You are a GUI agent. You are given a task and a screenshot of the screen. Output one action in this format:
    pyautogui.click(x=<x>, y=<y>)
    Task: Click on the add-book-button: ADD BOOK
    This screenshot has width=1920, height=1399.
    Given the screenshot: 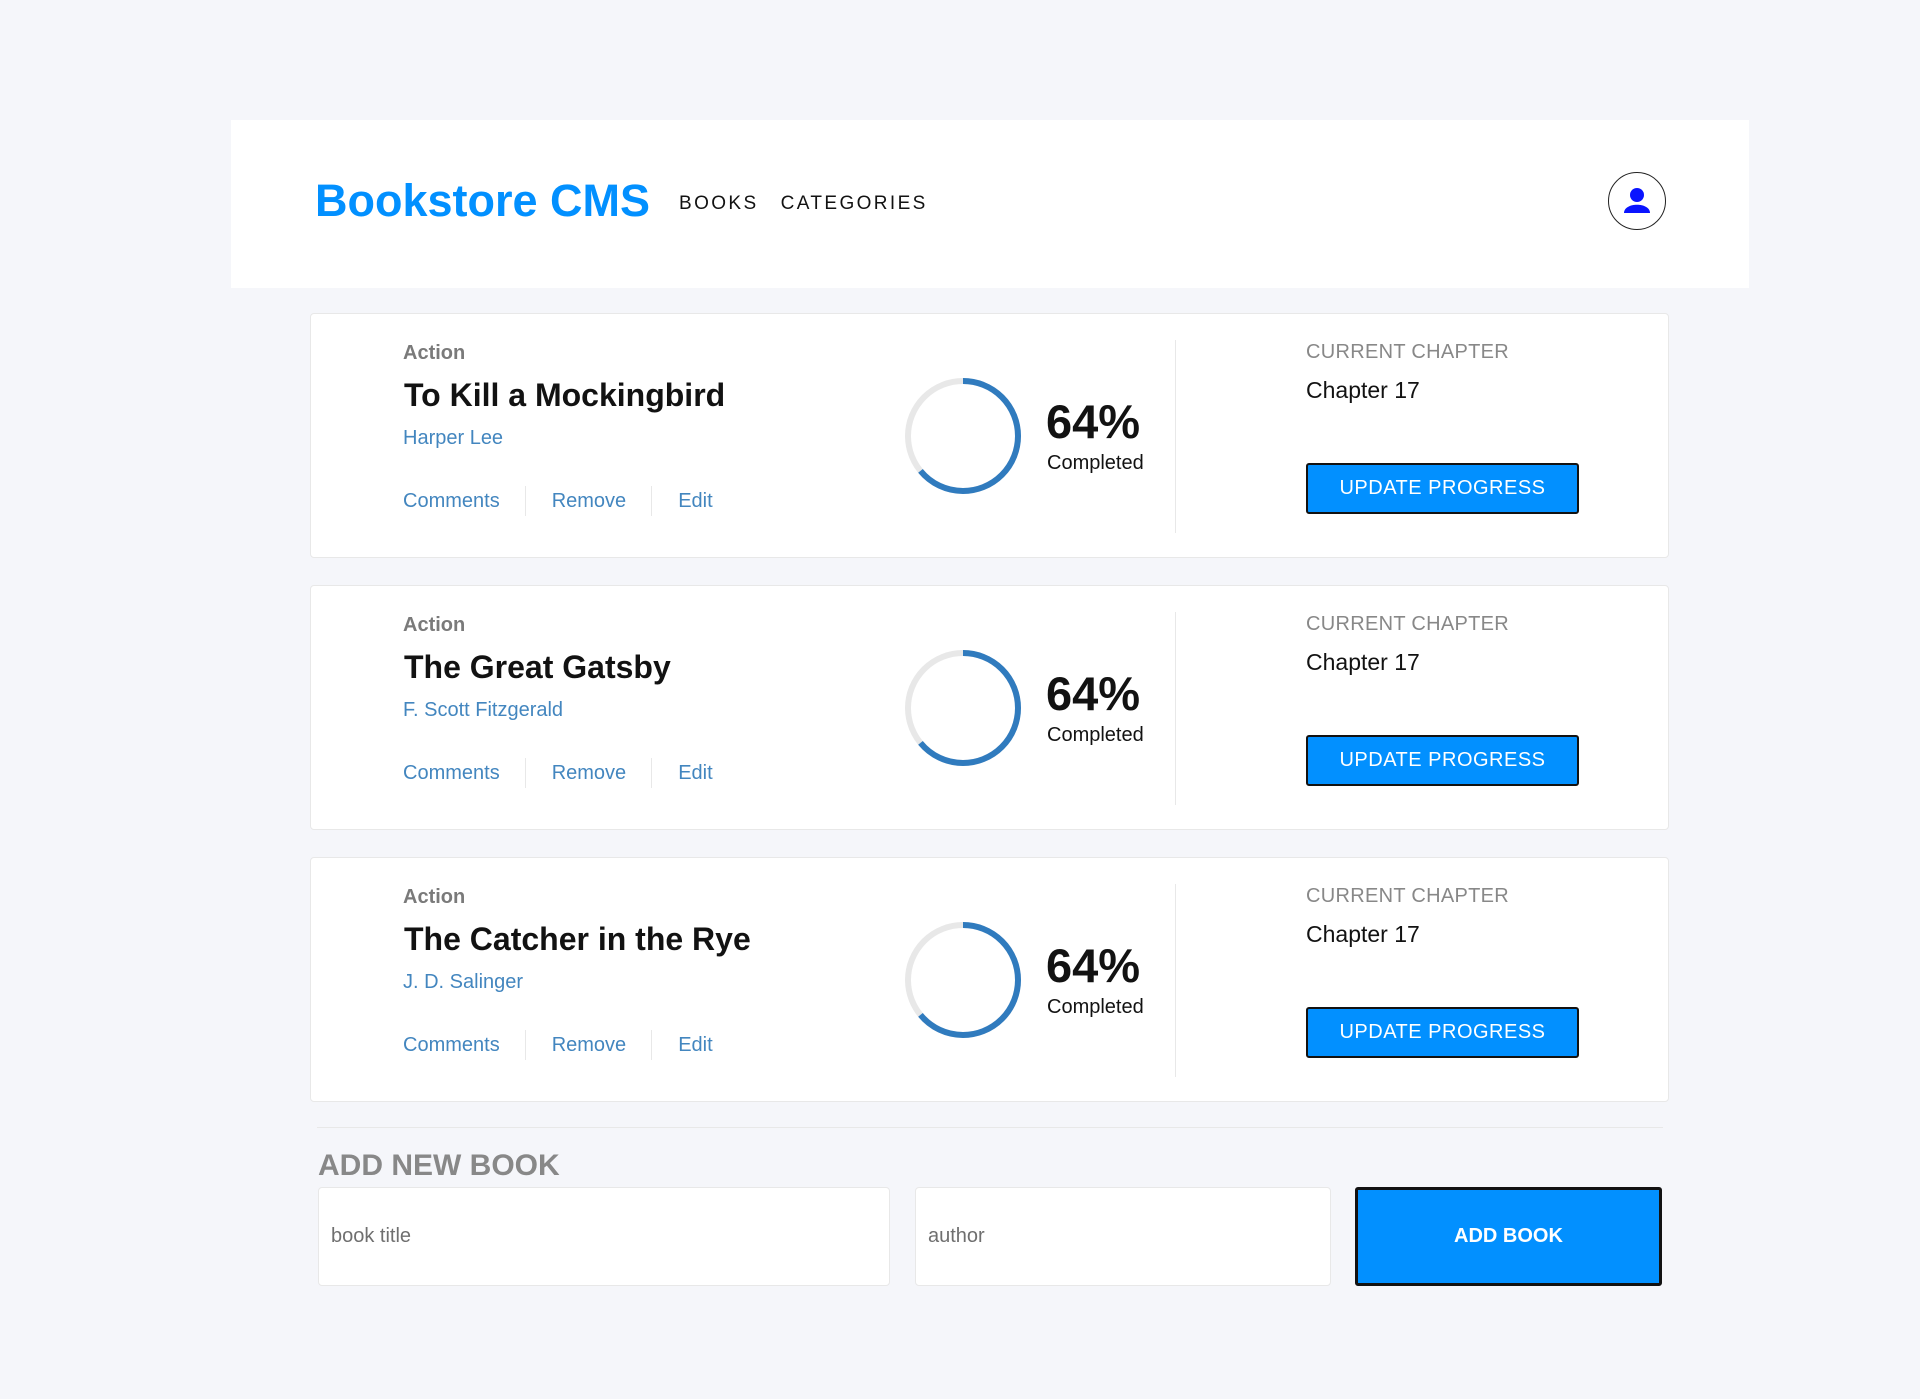 What is the action you would take?
    pyautogui.click(x=1508, y=1236)
    